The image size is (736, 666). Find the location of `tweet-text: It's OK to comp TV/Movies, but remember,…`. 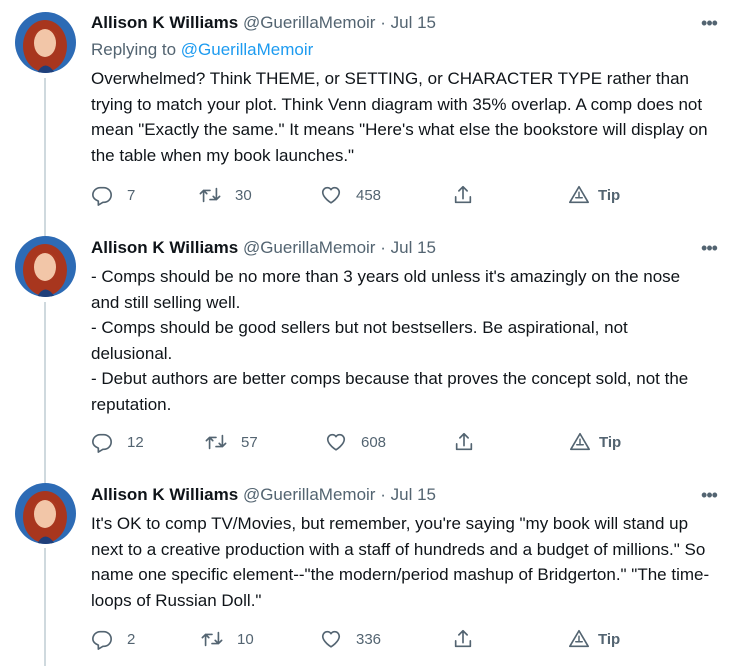

tweet-text: It's OK to comp TV/Movies, but remember,… is located at coordinates (400, 562).